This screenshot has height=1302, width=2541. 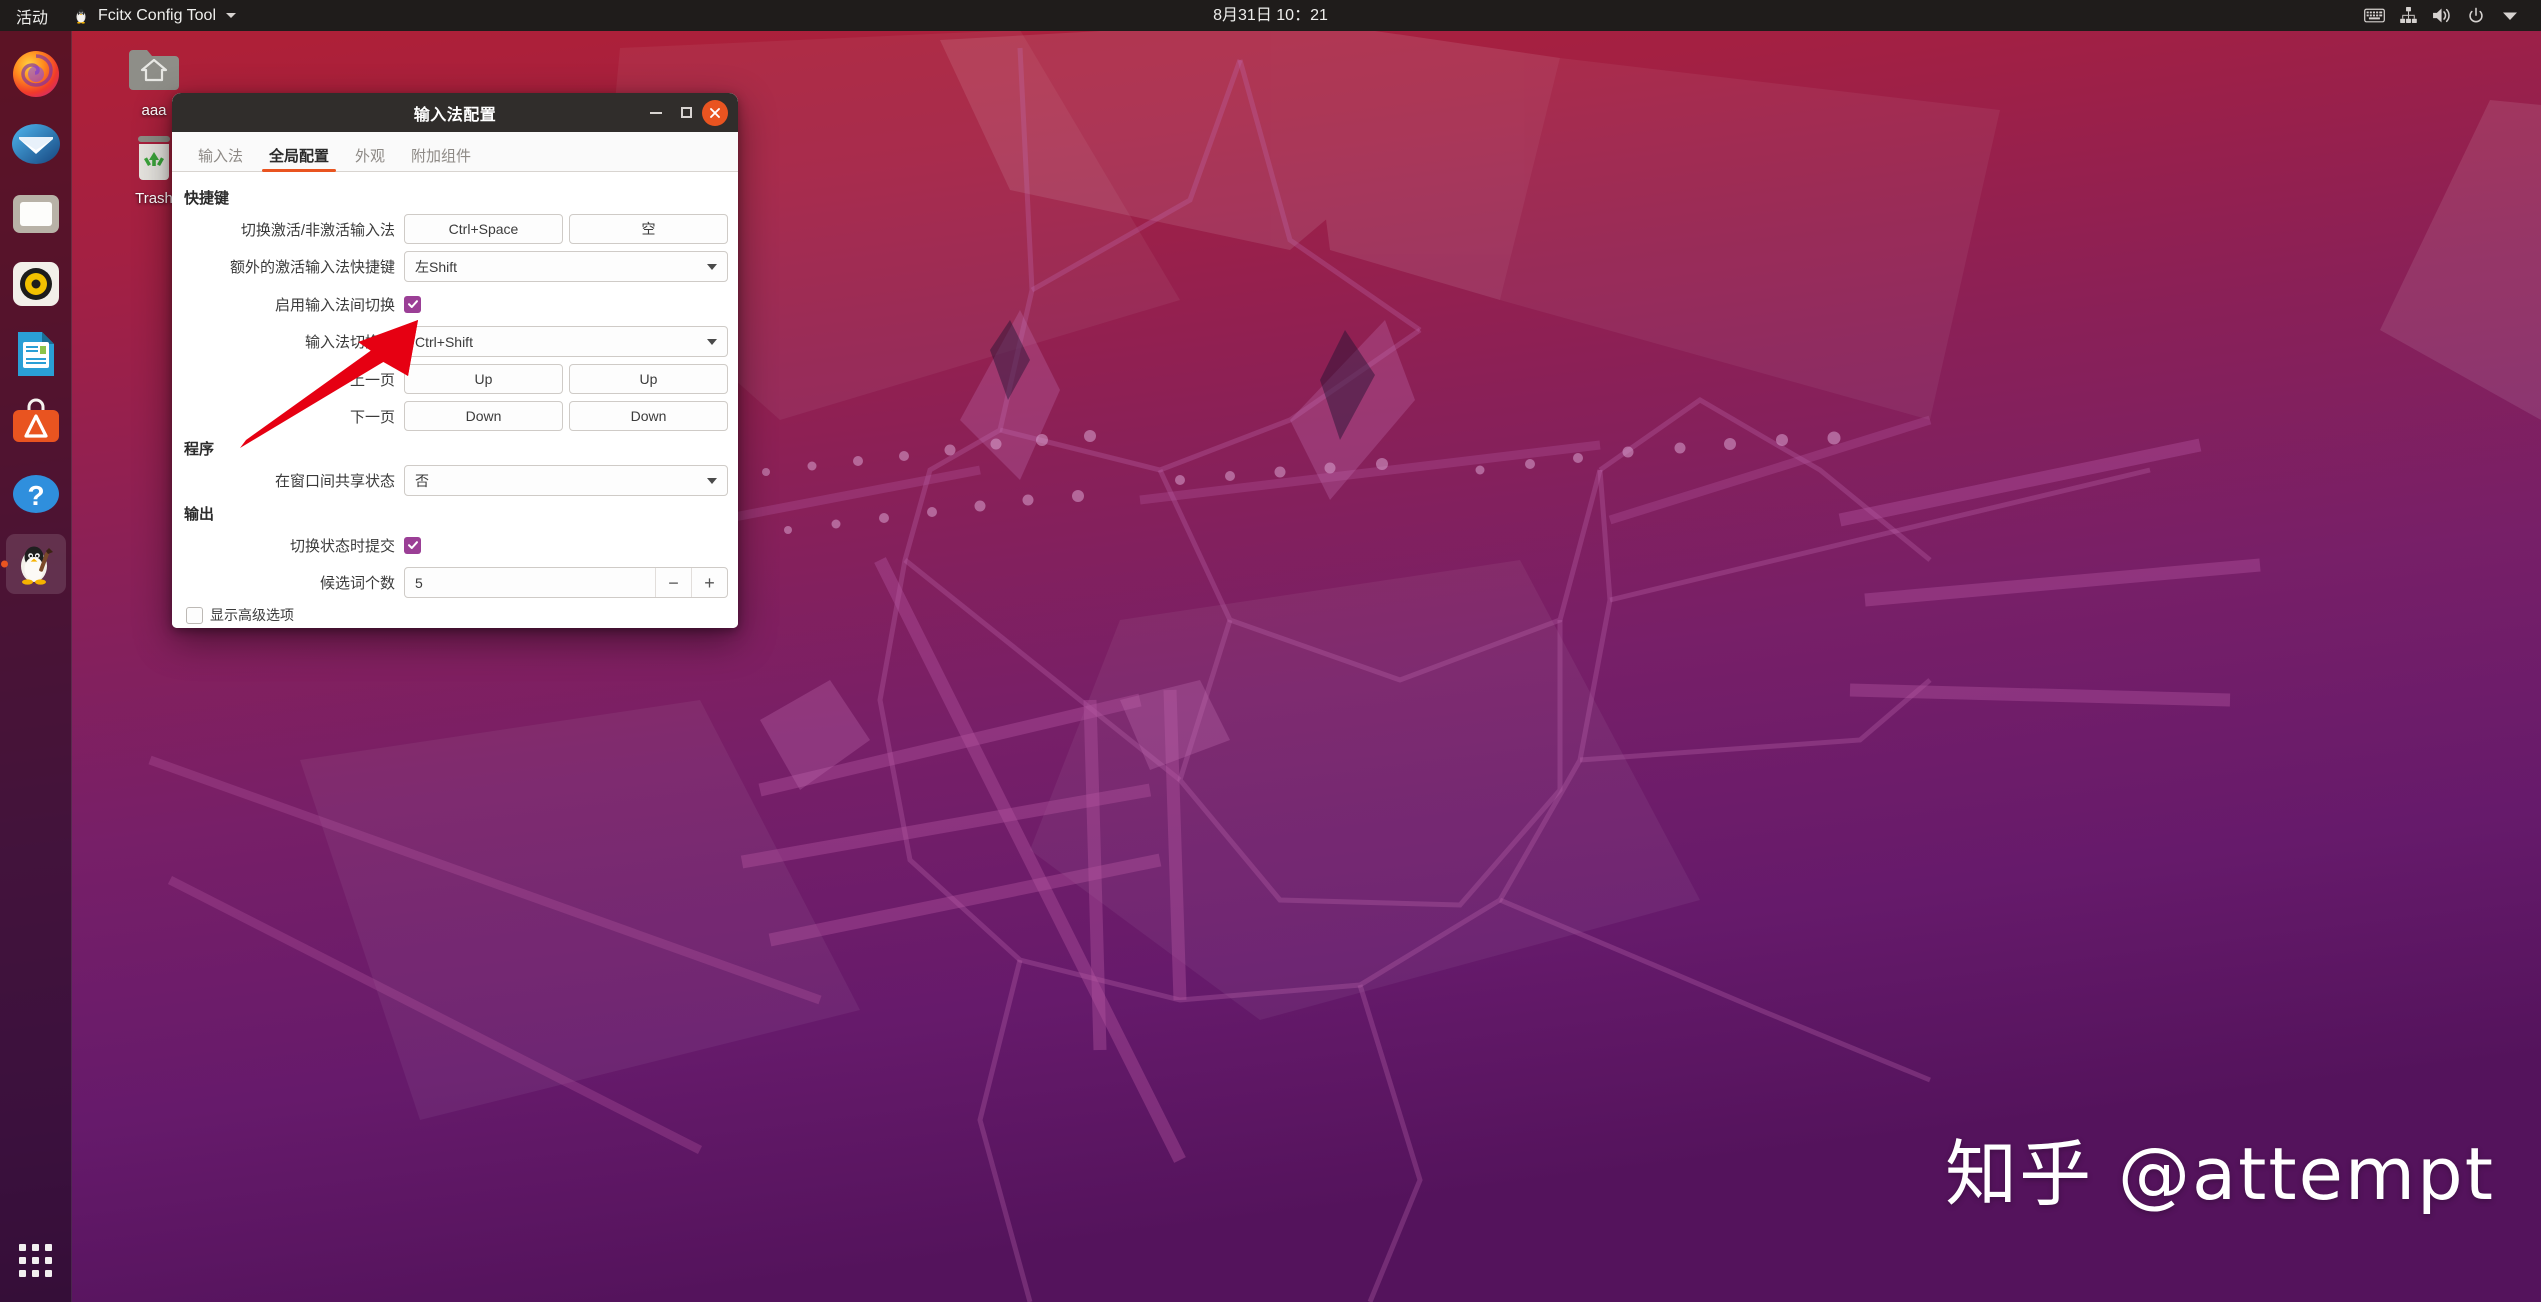 I want to click on next-page-button-secondary: Down, so click(x=648, y=416).